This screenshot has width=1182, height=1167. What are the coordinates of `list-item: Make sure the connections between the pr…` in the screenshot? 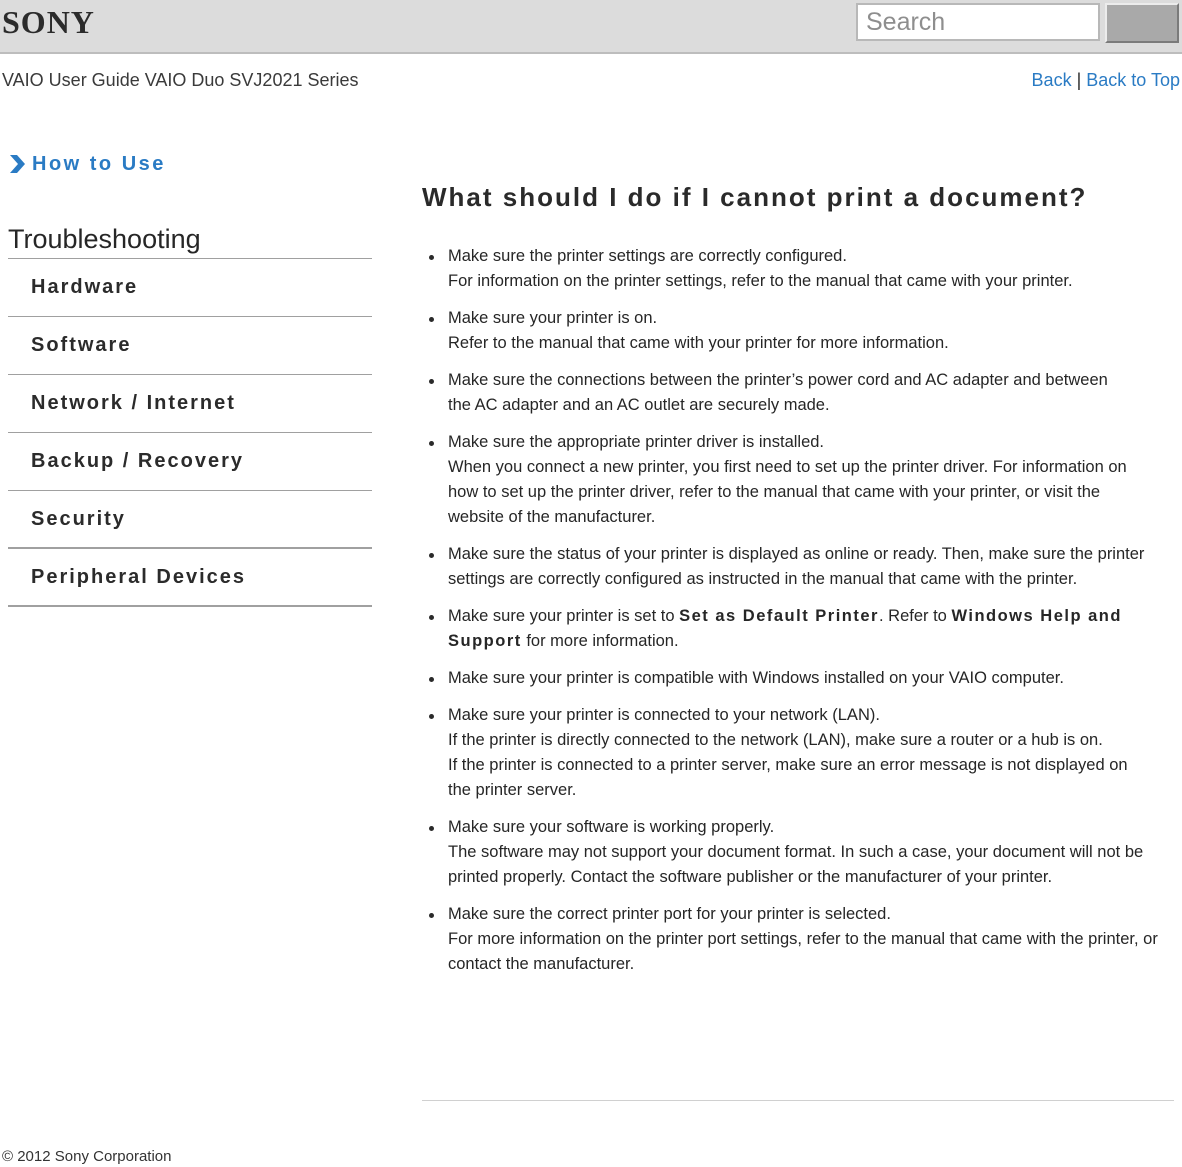 It's located at (798, 393).